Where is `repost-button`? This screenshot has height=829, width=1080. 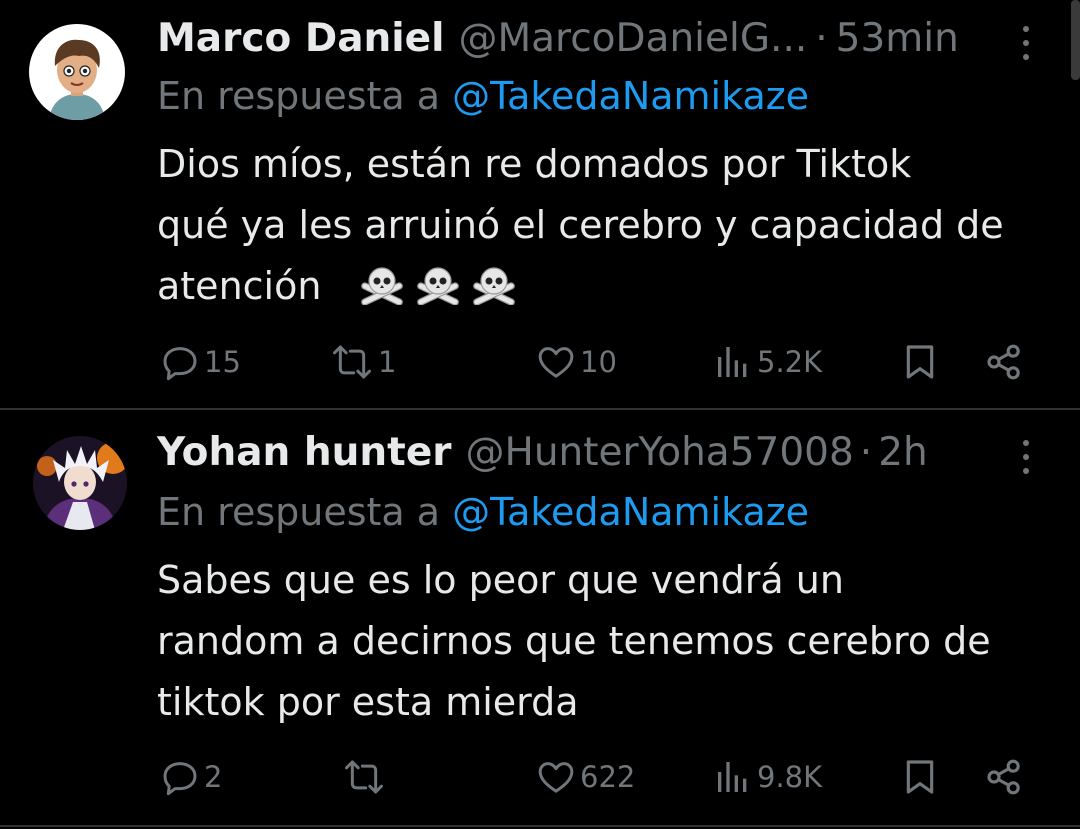
repost-button is located at coordinates (366, 777).